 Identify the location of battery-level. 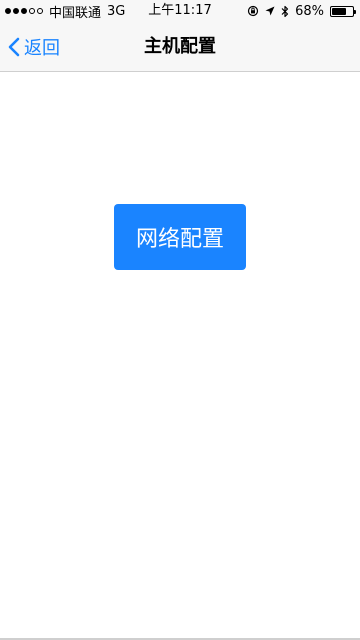
(339, 11).